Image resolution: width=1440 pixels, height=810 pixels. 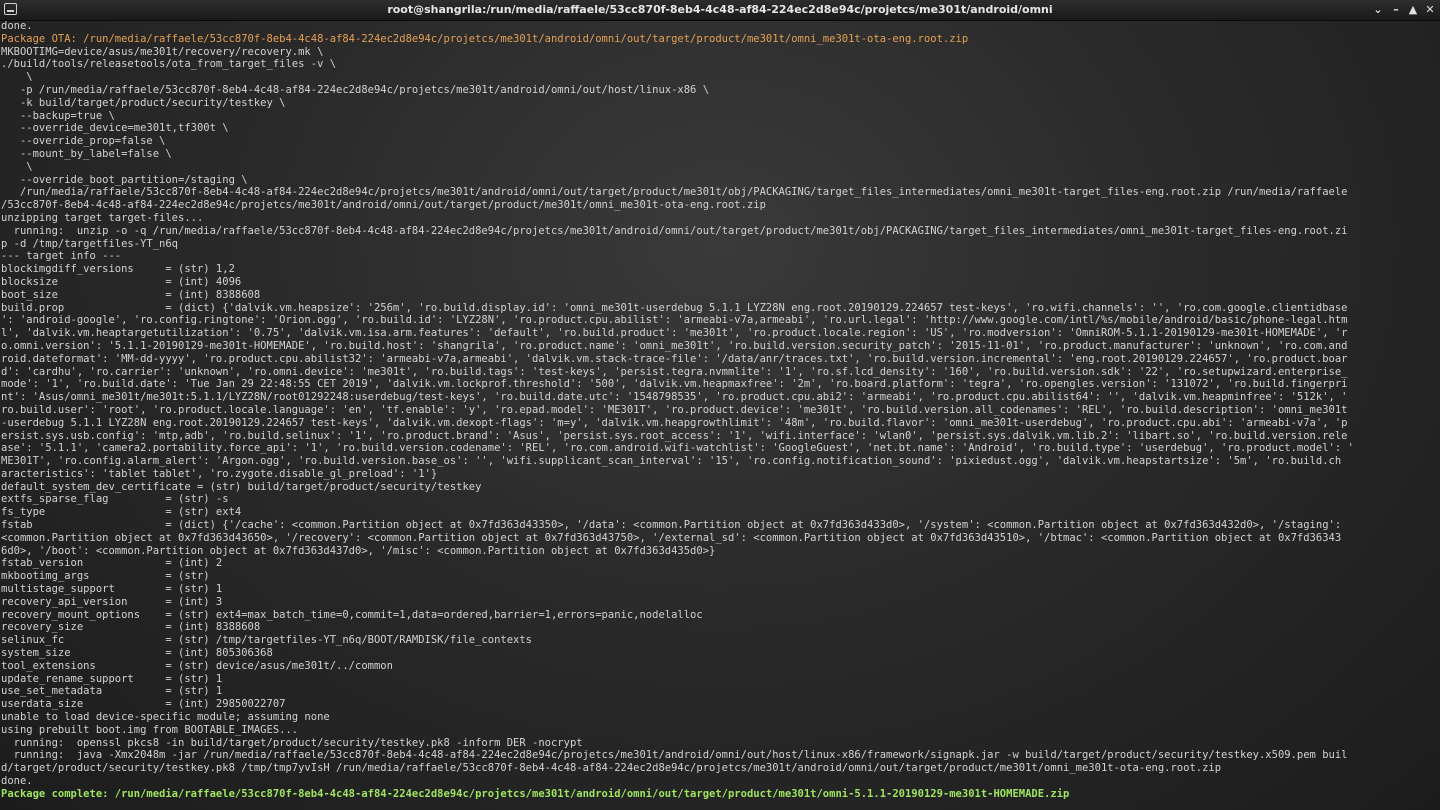 I want to click on terminal-line: recovery_api_version = (int) 3, so click(x=112, y=601).